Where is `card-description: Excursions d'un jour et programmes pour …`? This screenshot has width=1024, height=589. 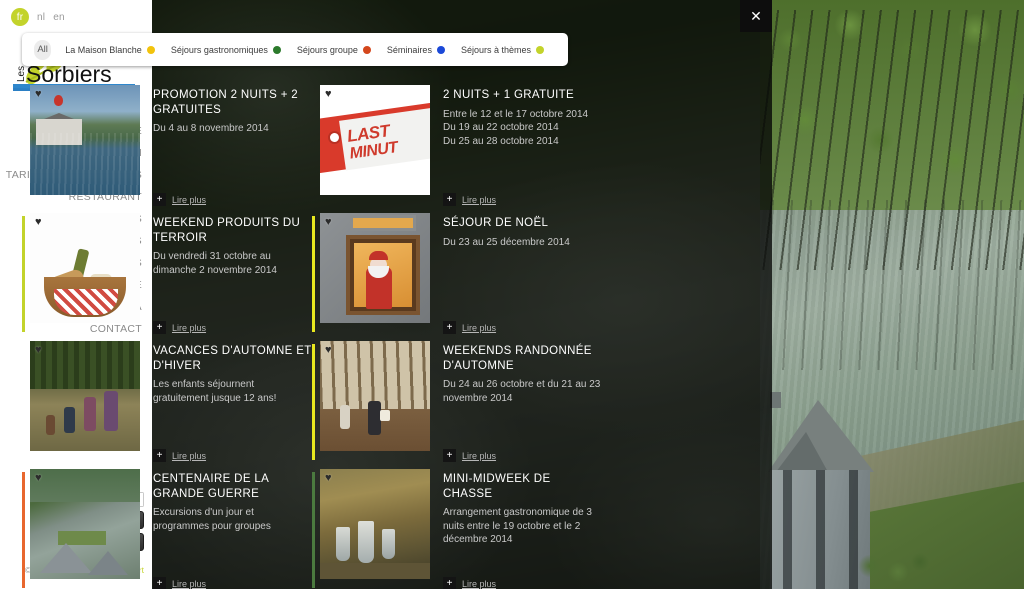 card-description: Excursions d'un jour et programmes pour … is located at coordinates (212, 519).